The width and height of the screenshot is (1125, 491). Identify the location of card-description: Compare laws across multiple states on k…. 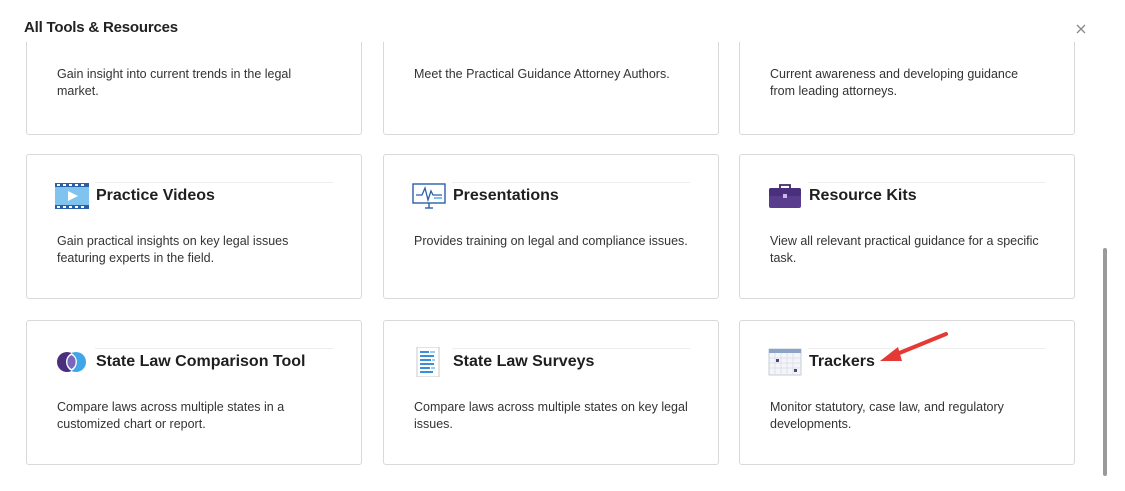
(551, 415).